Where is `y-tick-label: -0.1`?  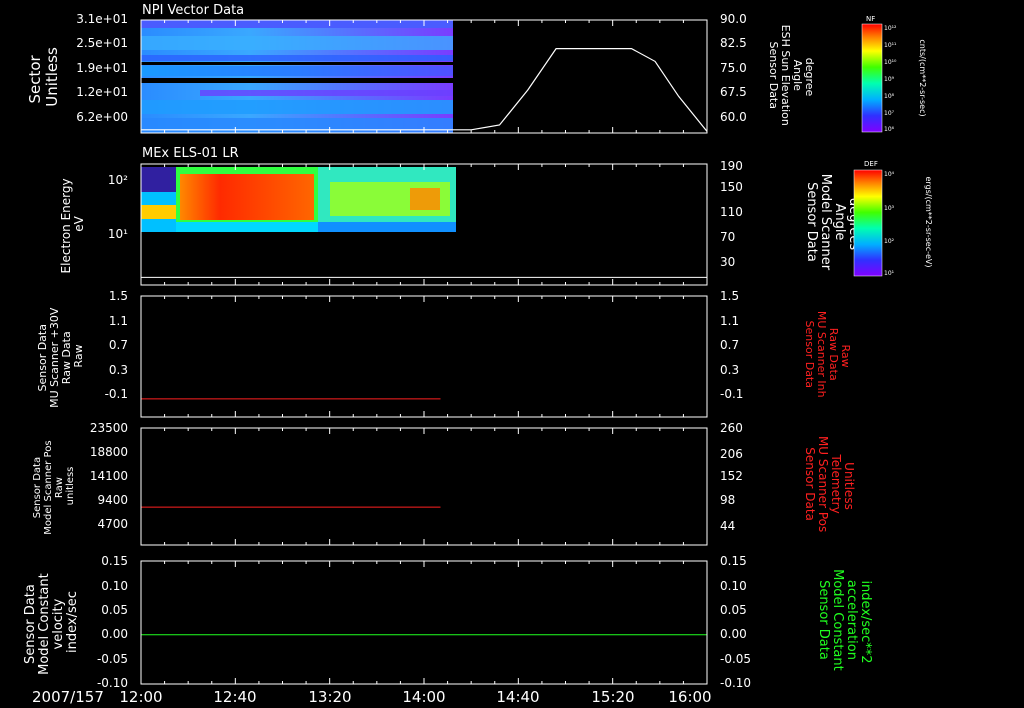 y-tick-label: -0.1 is located at coordinates (116, 394).